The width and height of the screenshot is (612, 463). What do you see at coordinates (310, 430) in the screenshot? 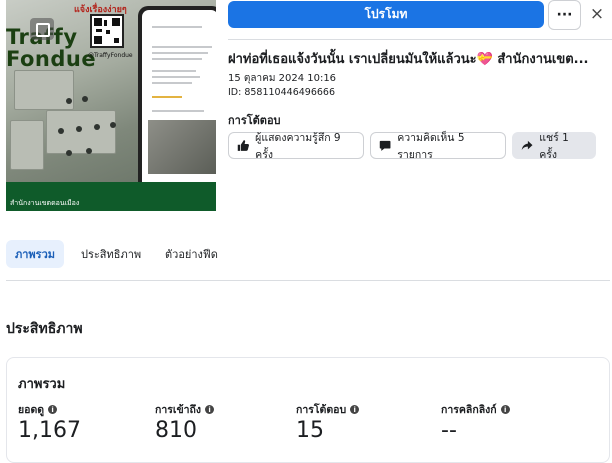
I see `metric-engagement-value: 15` at bounding box center [310, 430].